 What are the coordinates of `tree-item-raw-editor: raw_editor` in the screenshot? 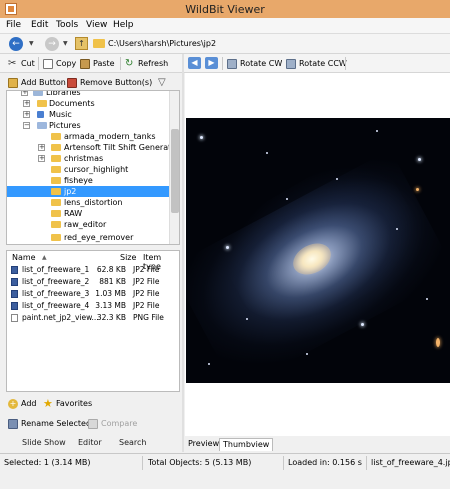 It's located at (93, 224).